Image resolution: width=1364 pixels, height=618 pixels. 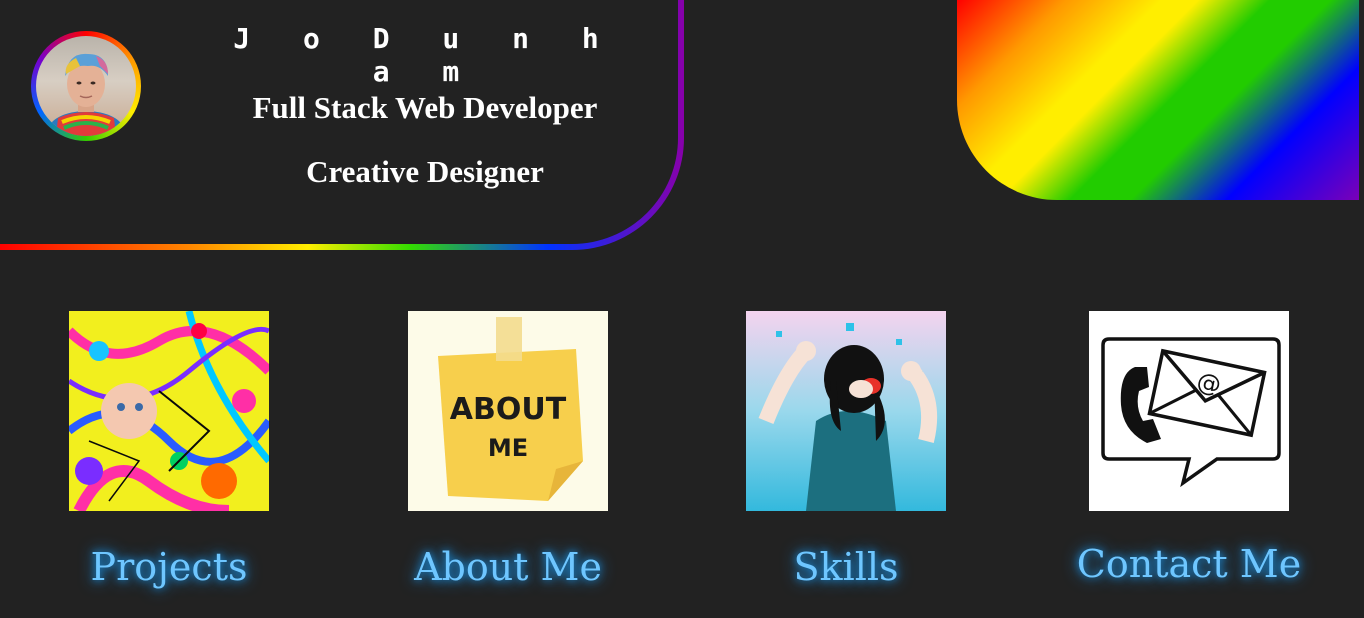 What do you see at coordinates (425, 55) in the screenshot?
I see `profile-name: J o D u n h a m` at bounding box center [425, 55].